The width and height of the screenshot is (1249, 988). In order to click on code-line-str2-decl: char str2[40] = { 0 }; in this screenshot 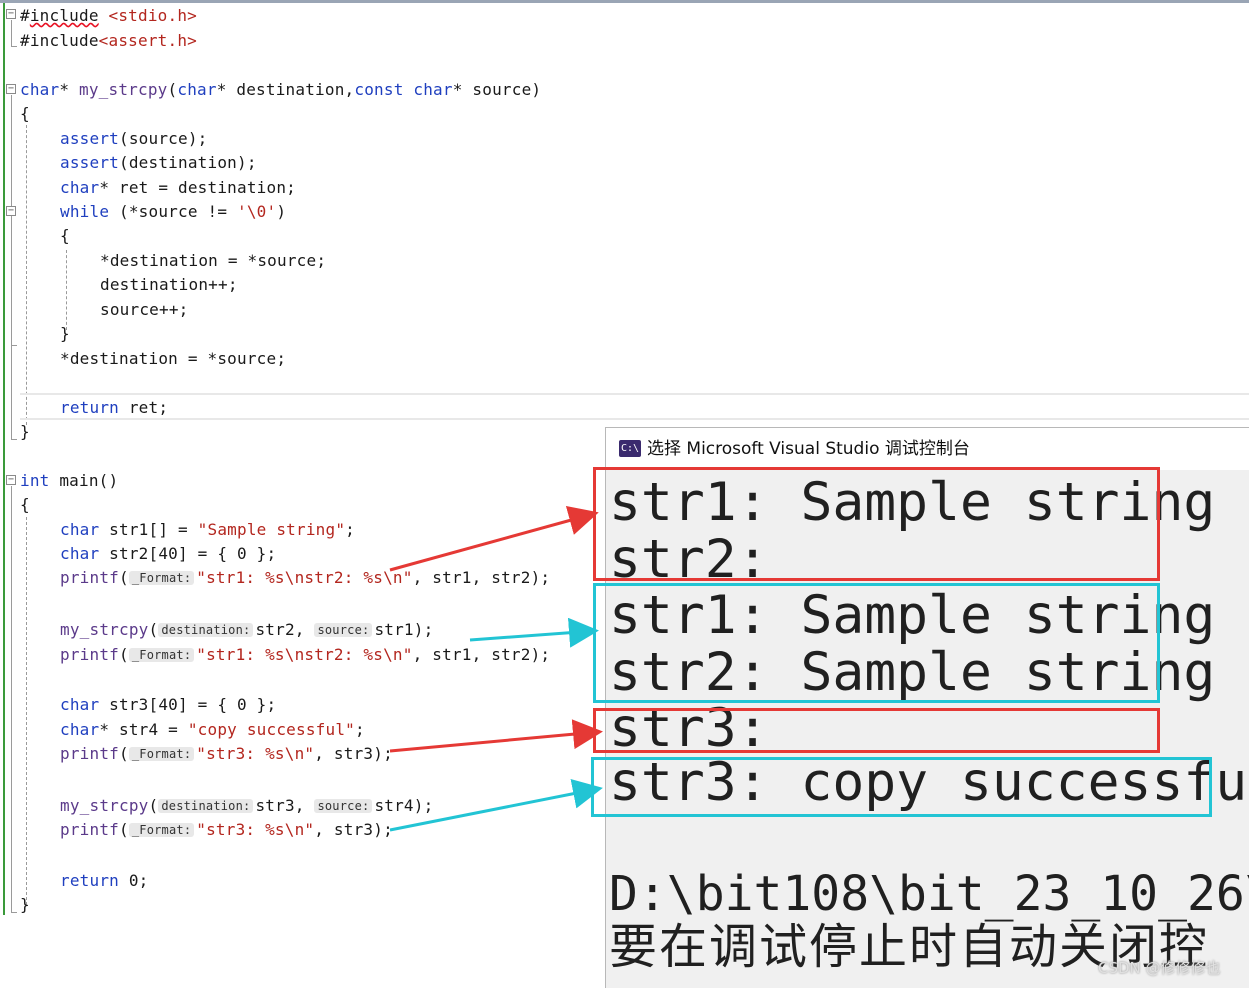, I will do `click(168, 554)`.